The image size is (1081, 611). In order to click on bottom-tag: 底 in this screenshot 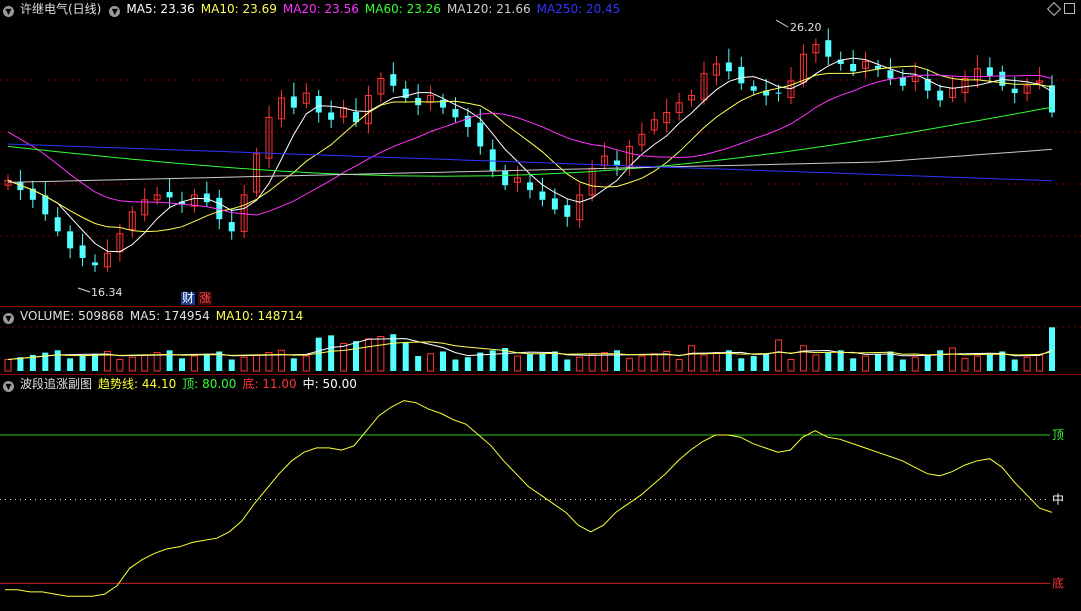, I will do `click(1058, 582)`.